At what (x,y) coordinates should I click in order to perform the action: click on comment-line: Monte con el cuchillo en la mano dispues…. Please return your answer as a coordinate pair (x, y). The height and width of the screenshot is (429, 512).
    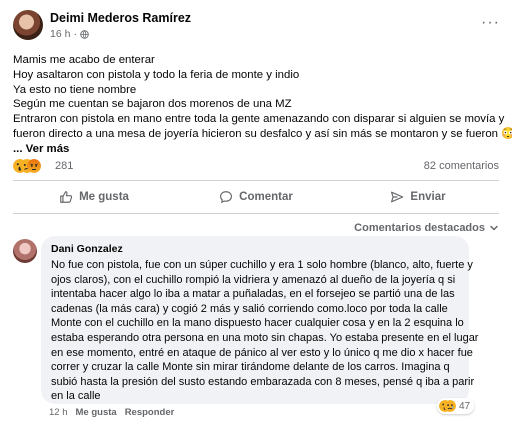
    Looking at the image, I should click on (257, 323).